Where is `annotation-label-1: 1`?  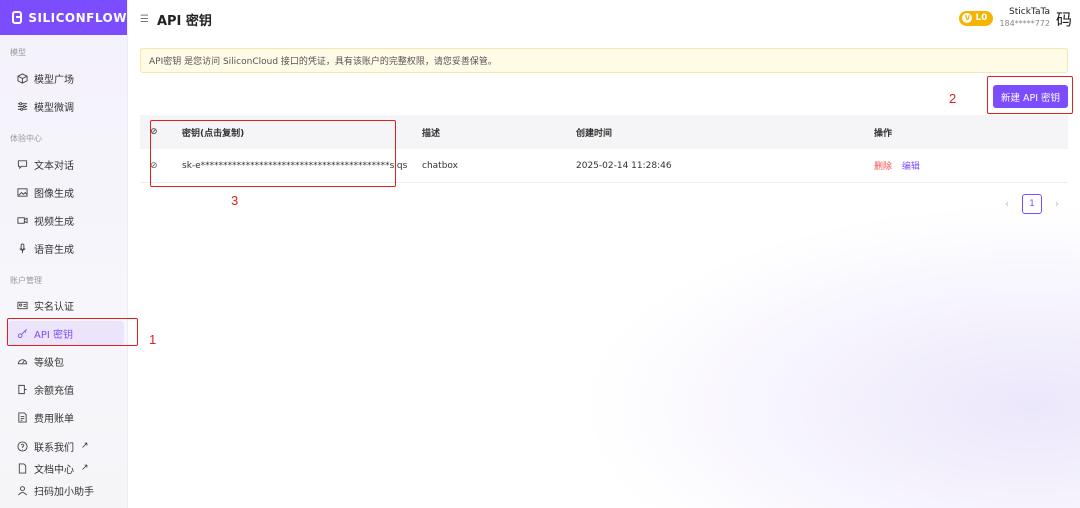 annotation-label-1: 1 is located at coordinates (153, 339).